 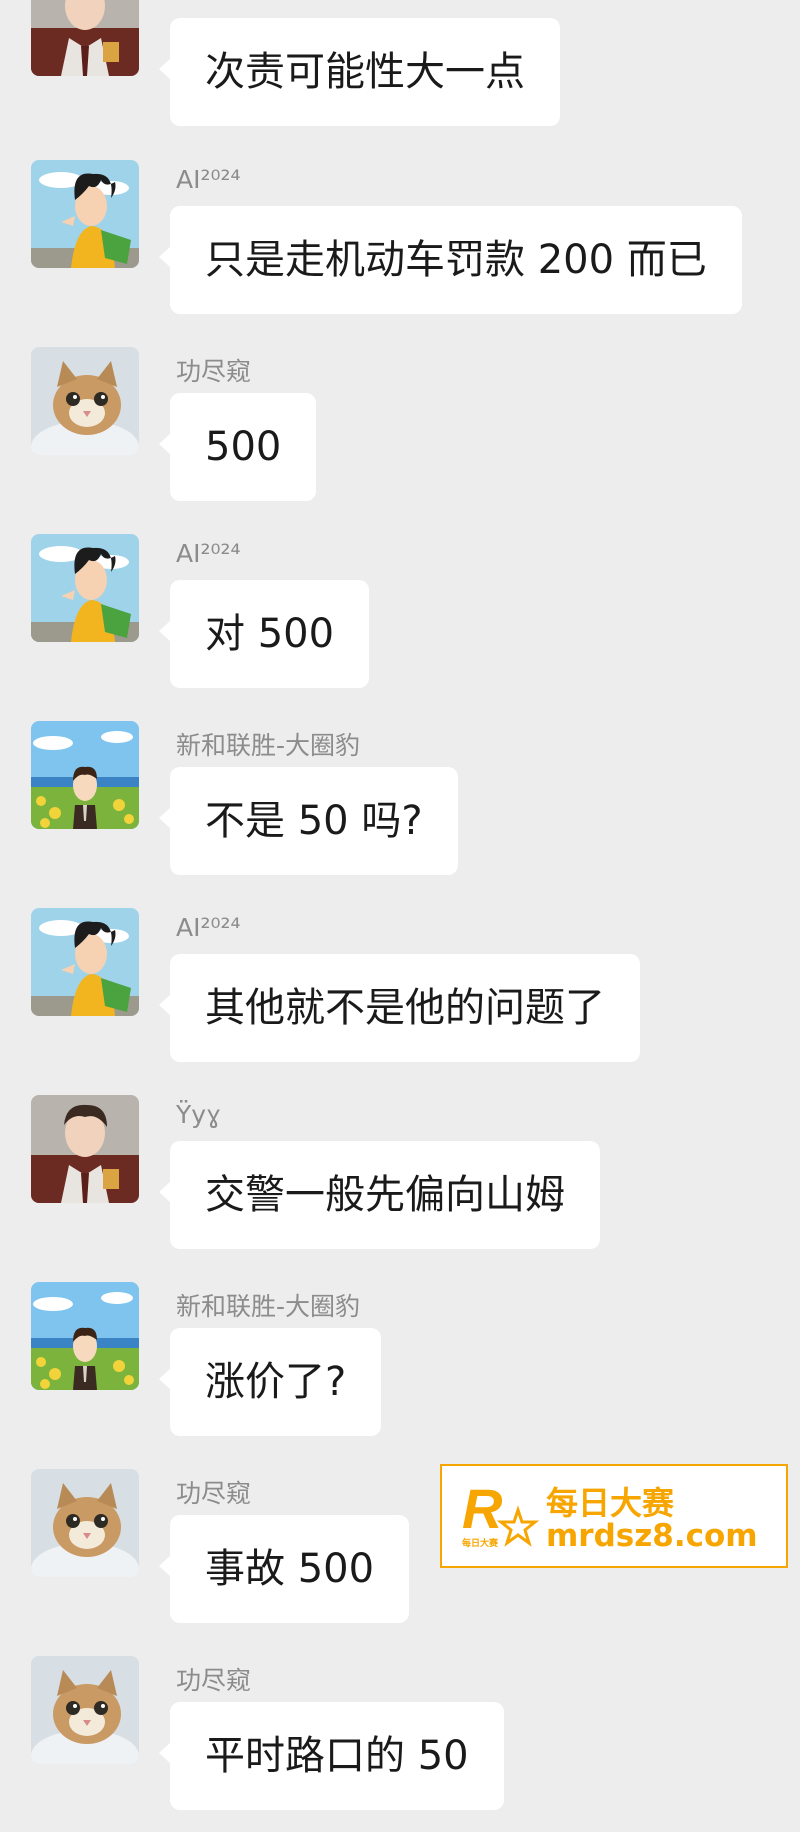 What do you see at coordinates (331, 1756) in the screenshot?
I see `message-bubble: 平时路口的 50` at bounding box center [331, 1756].